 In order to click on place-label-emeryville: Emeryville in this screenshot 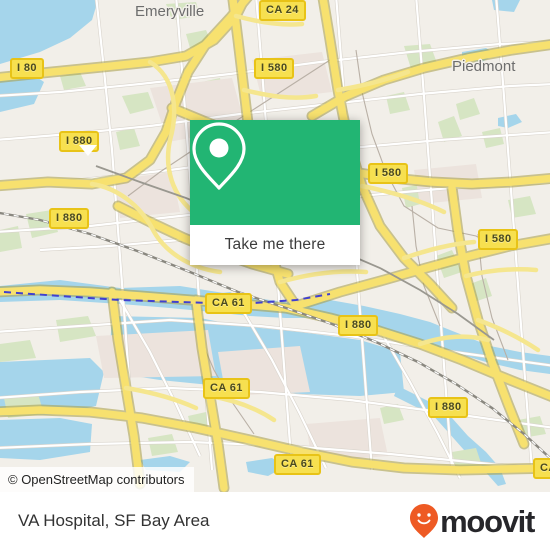, I will do `click(170, 11)`.